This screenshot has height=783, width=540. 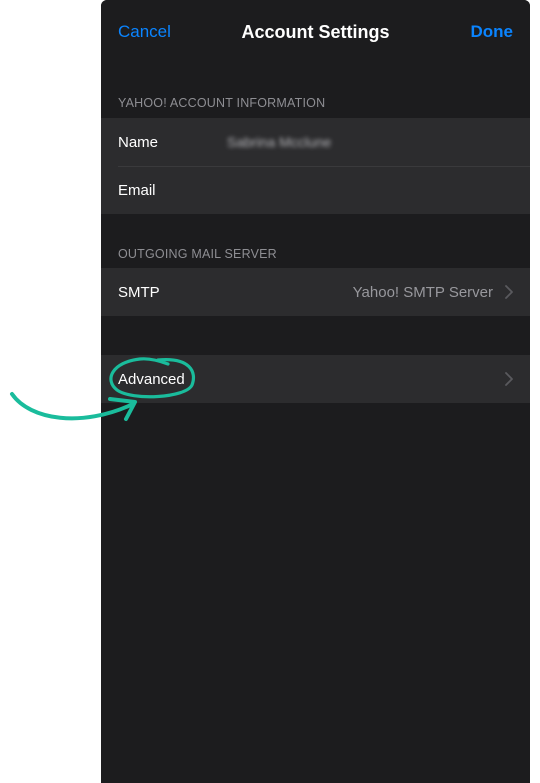 What do you see at coordinates (197, 254) in the screenshot?
I see `section-header-outgoing: OUTGOING MAIL SERVER` at bounding box center [197, 254].